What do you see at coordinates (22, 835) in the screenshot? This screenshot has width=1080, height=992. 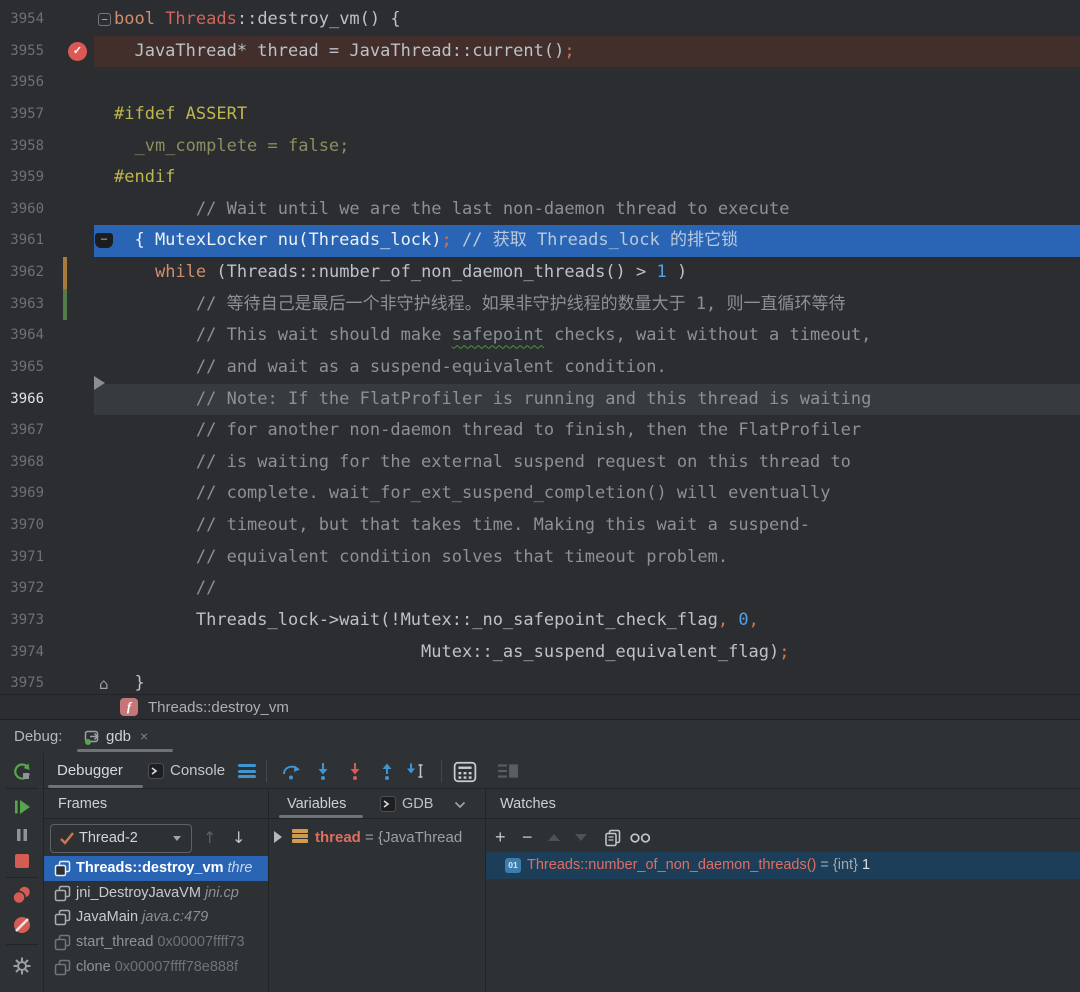 I see `pause-program-icon` at bounding box center [22, 835].